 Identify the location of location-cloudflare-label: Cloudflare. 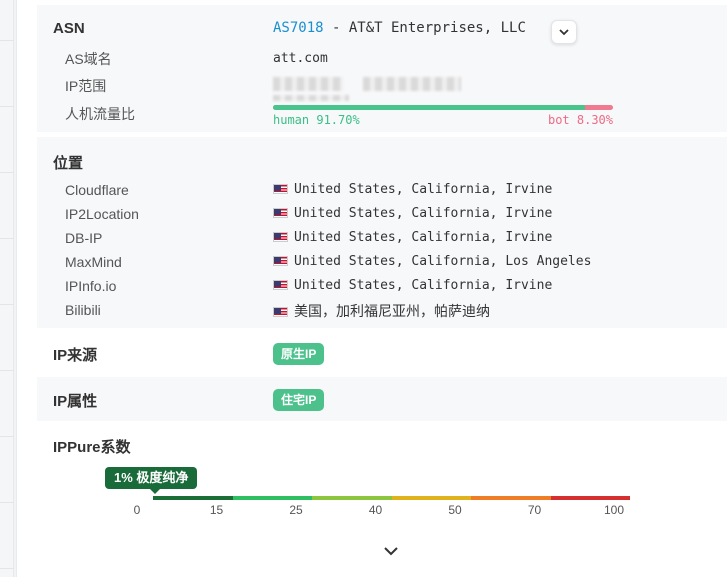
(97, 190).